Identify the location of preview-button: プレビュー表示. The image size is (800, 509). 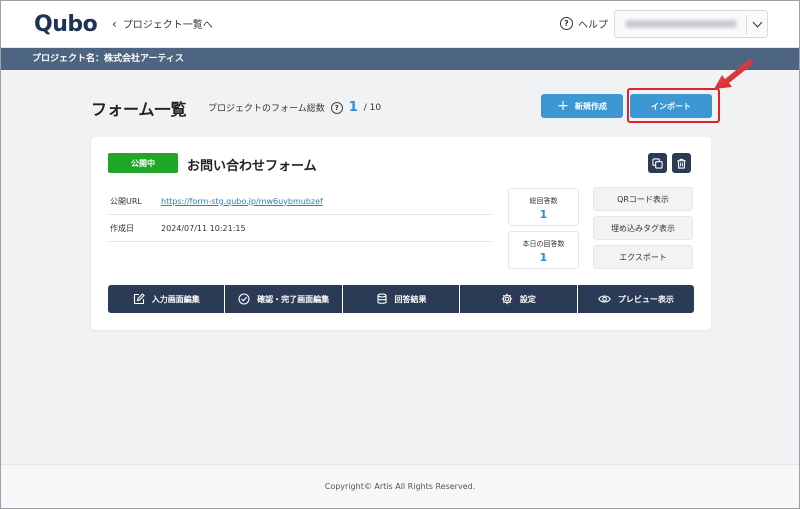
(636, 299).